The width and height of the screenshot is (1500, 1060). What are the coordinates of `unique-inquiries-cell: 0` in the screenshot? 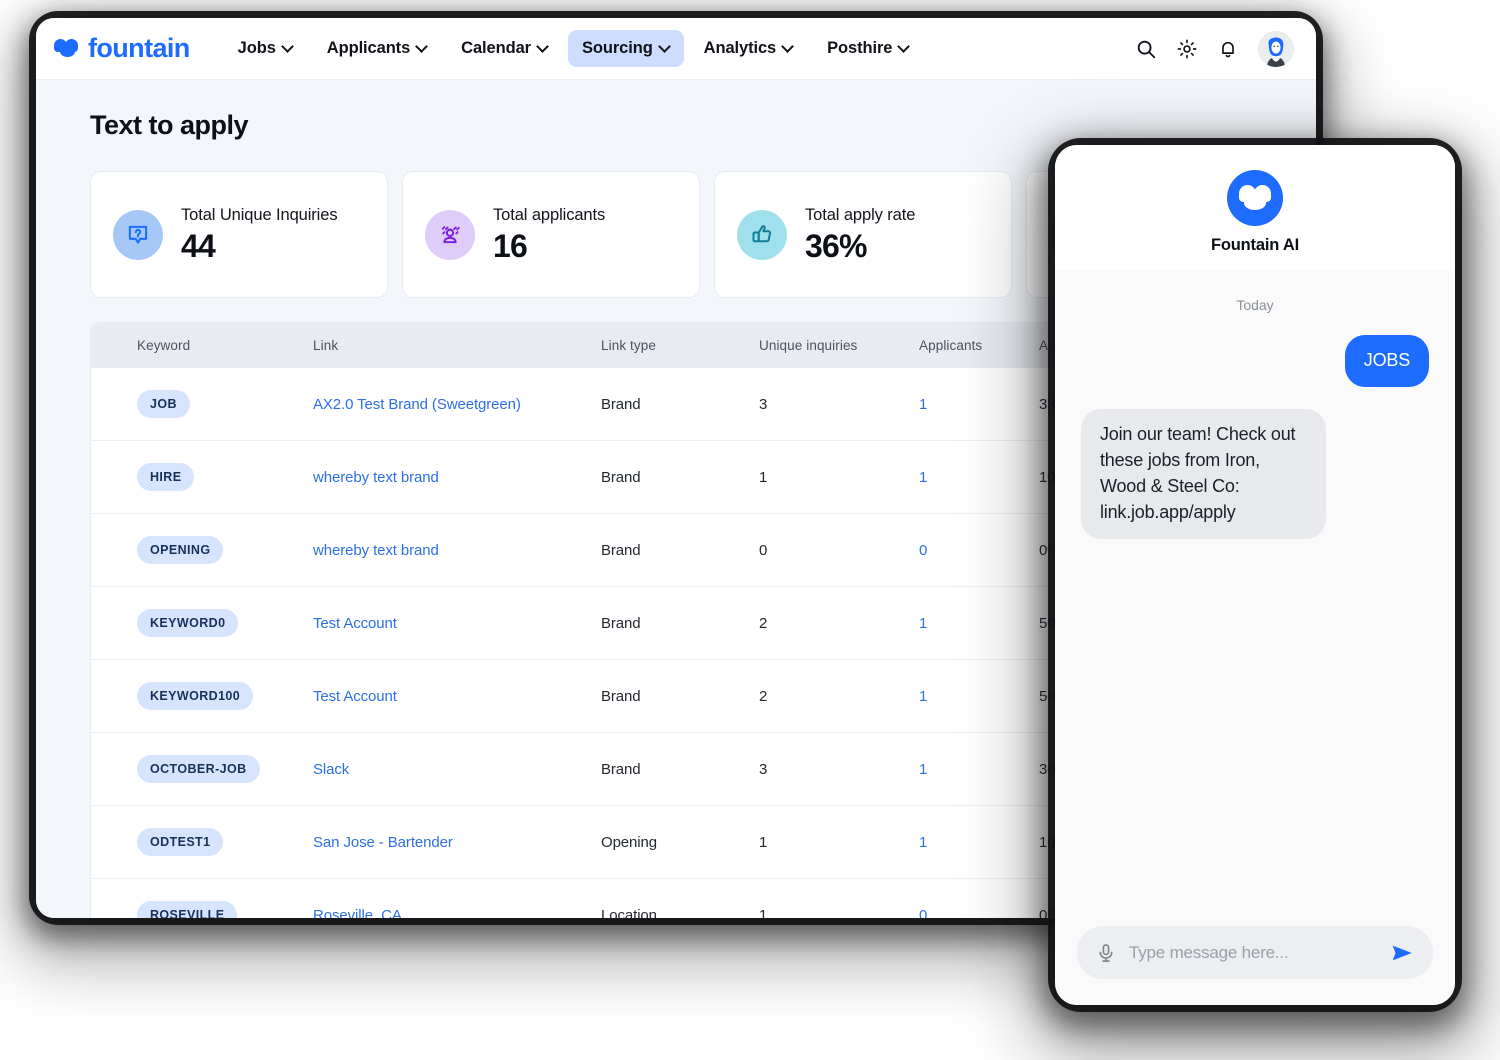 It's located at (839, 550).